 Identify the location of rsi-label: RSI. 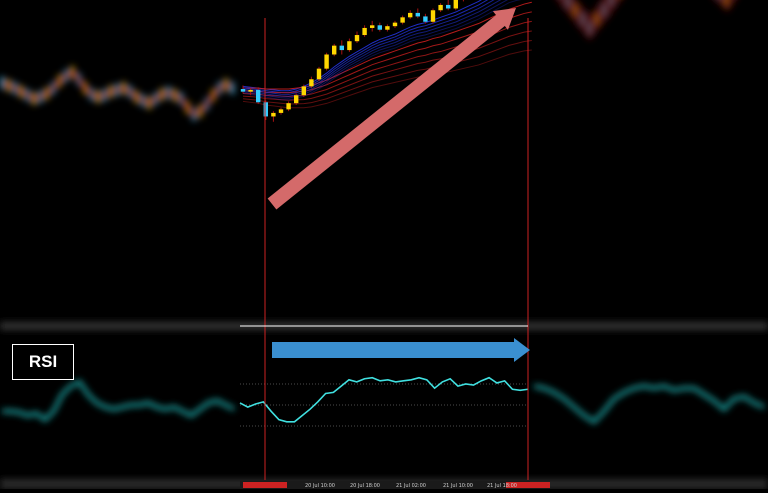
(43, 362).